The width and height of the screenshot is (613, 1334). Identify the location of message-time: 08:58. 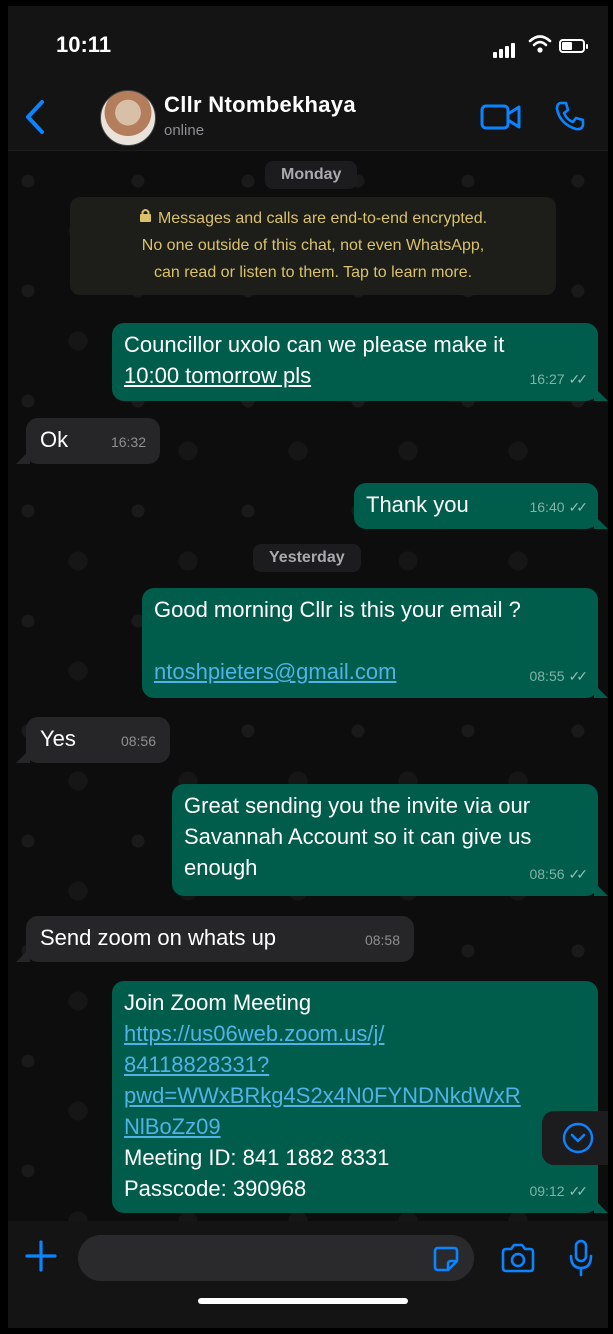
(382, 940).